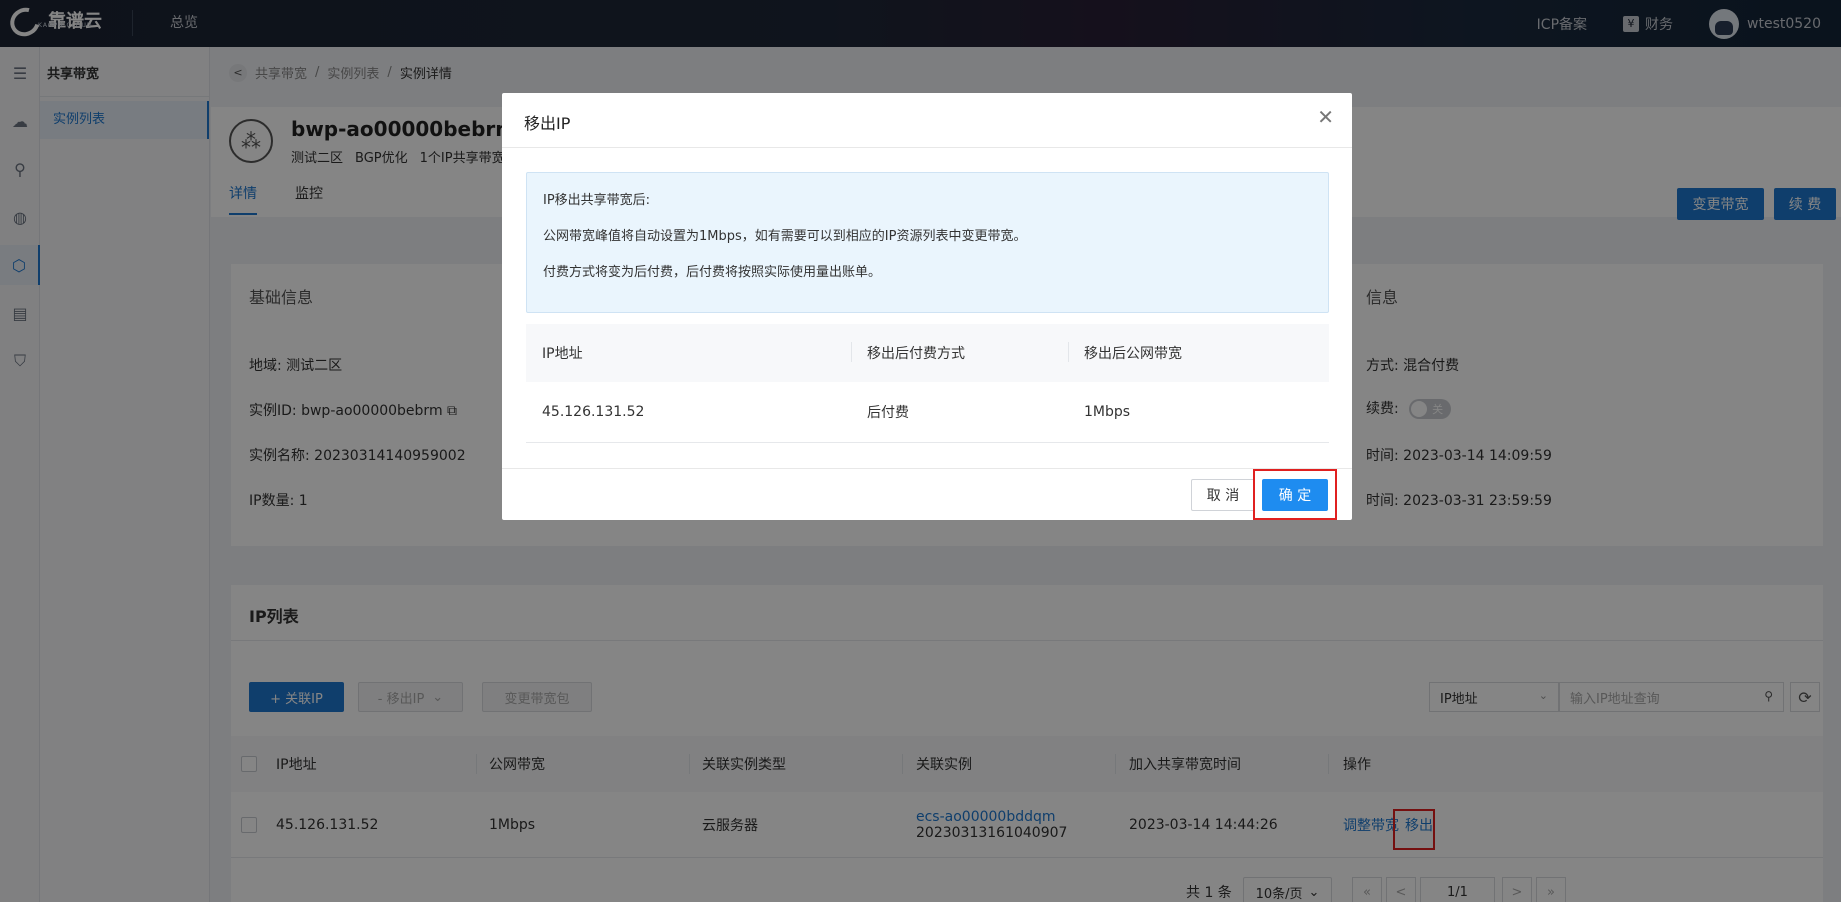 The image size is (1841, 902). I want to click on notice-line-2: 付费方式将变为后付费，后付费将按照实际使用量出账单。, so click(712, 272).